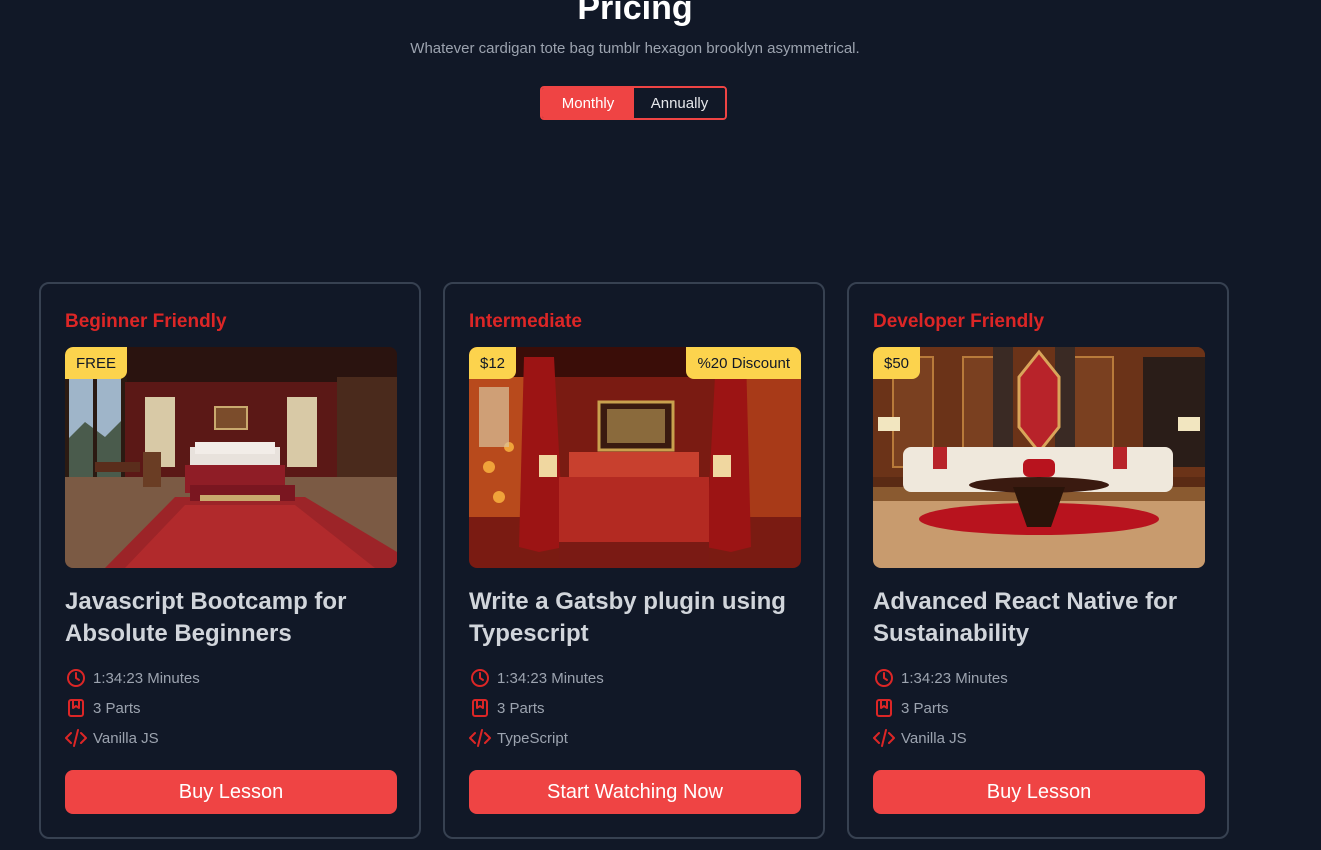 This screenshot has height=850, width=1321. I want to click on lounge-photo, so click(1039, 457).